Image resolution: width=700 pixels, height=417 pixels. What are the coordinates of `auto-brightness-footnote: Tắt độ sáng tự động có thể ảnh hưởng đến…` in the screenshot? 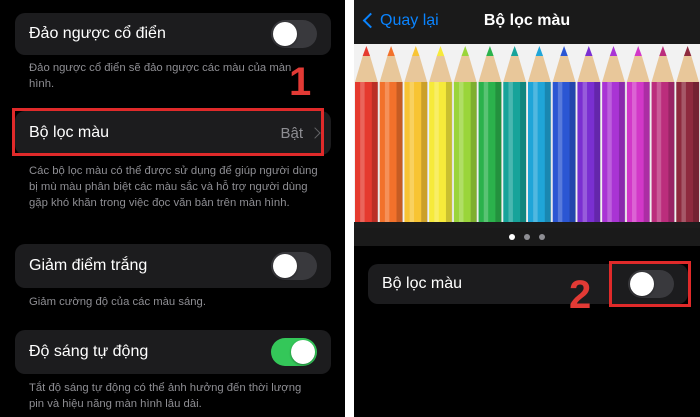 It's located at (165, 396).